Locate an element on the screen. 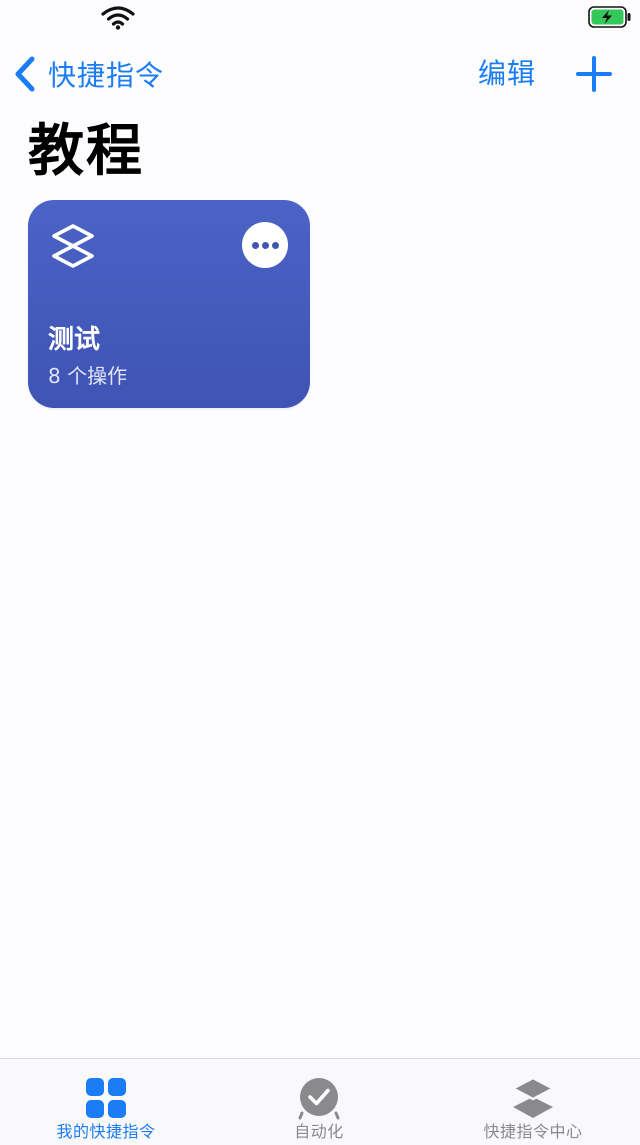  shortcut-title: 测试 is located at coordinates (74, 340).